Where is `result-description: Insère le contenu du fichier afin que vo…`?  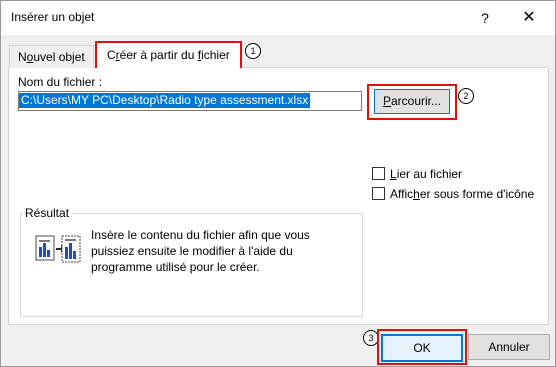
result-description: Insère le contenu du fichier afin que vo… is located at coordinates (200, 251).